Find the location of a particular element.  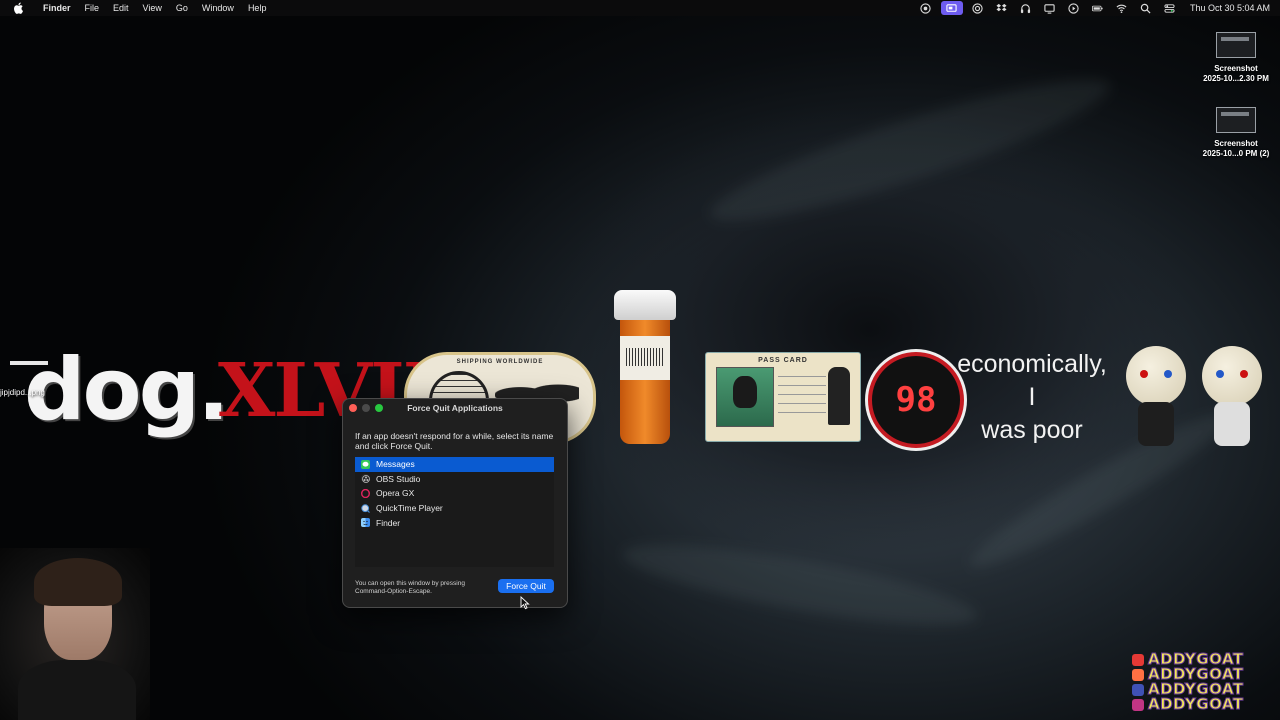

opera-gx-icon is located at coordinates (365, 493).